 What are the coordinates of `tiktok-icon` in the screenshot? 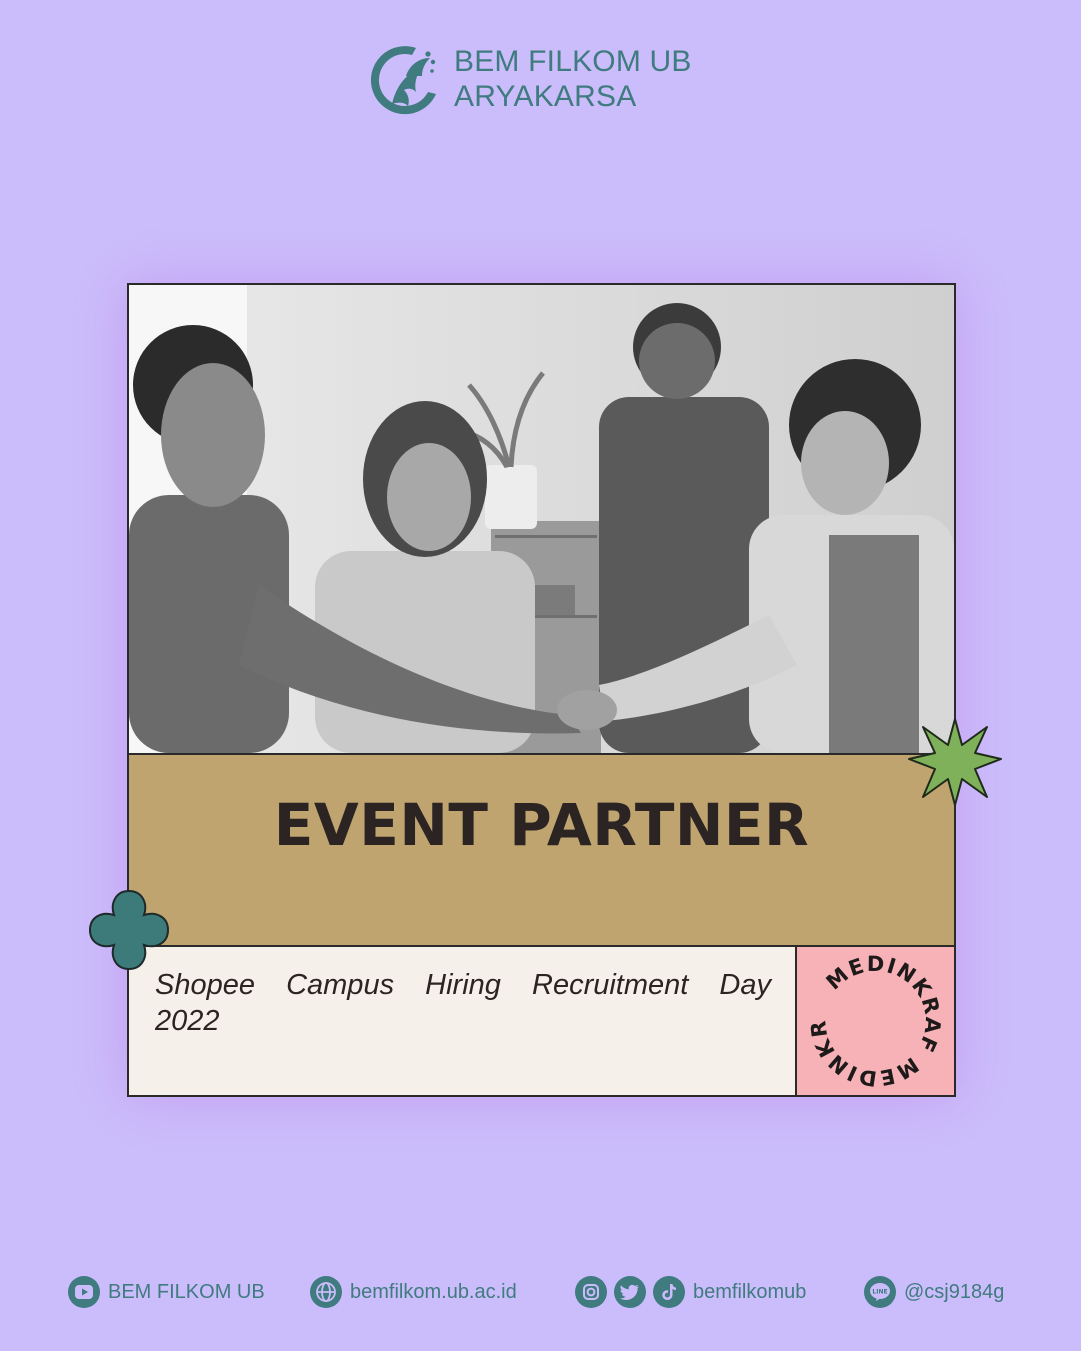 It's located at (669, 1292).